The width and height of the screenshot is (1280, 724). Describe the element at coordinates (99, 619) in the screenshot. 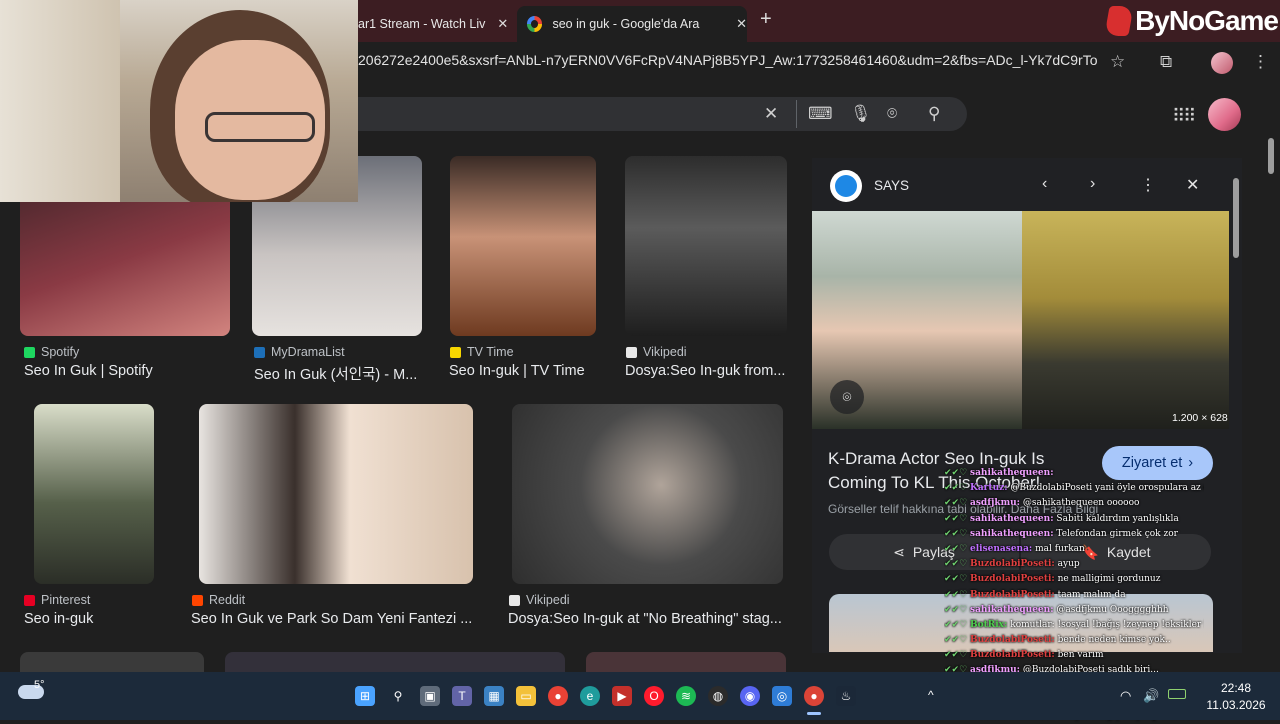

I see `result-title: Seo in-guk` at that location.